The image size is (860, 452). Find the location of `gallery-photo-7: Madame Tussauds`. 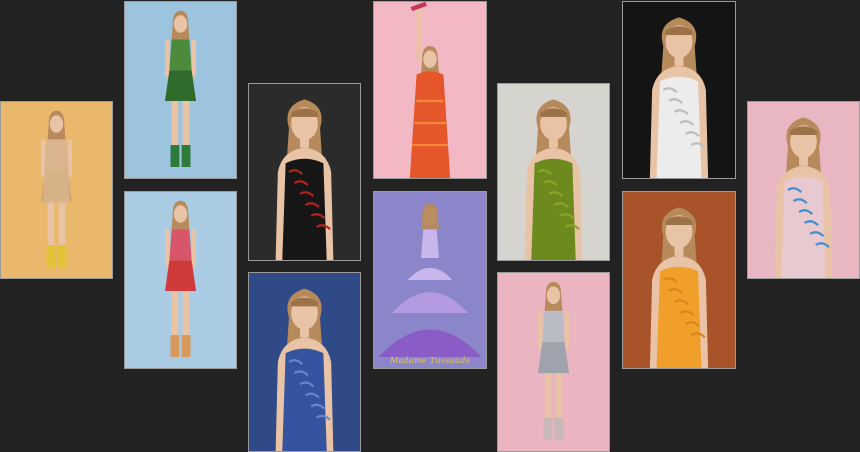

gallery-photo-7: Madame Tussauds is located at coordinates (430, 280).